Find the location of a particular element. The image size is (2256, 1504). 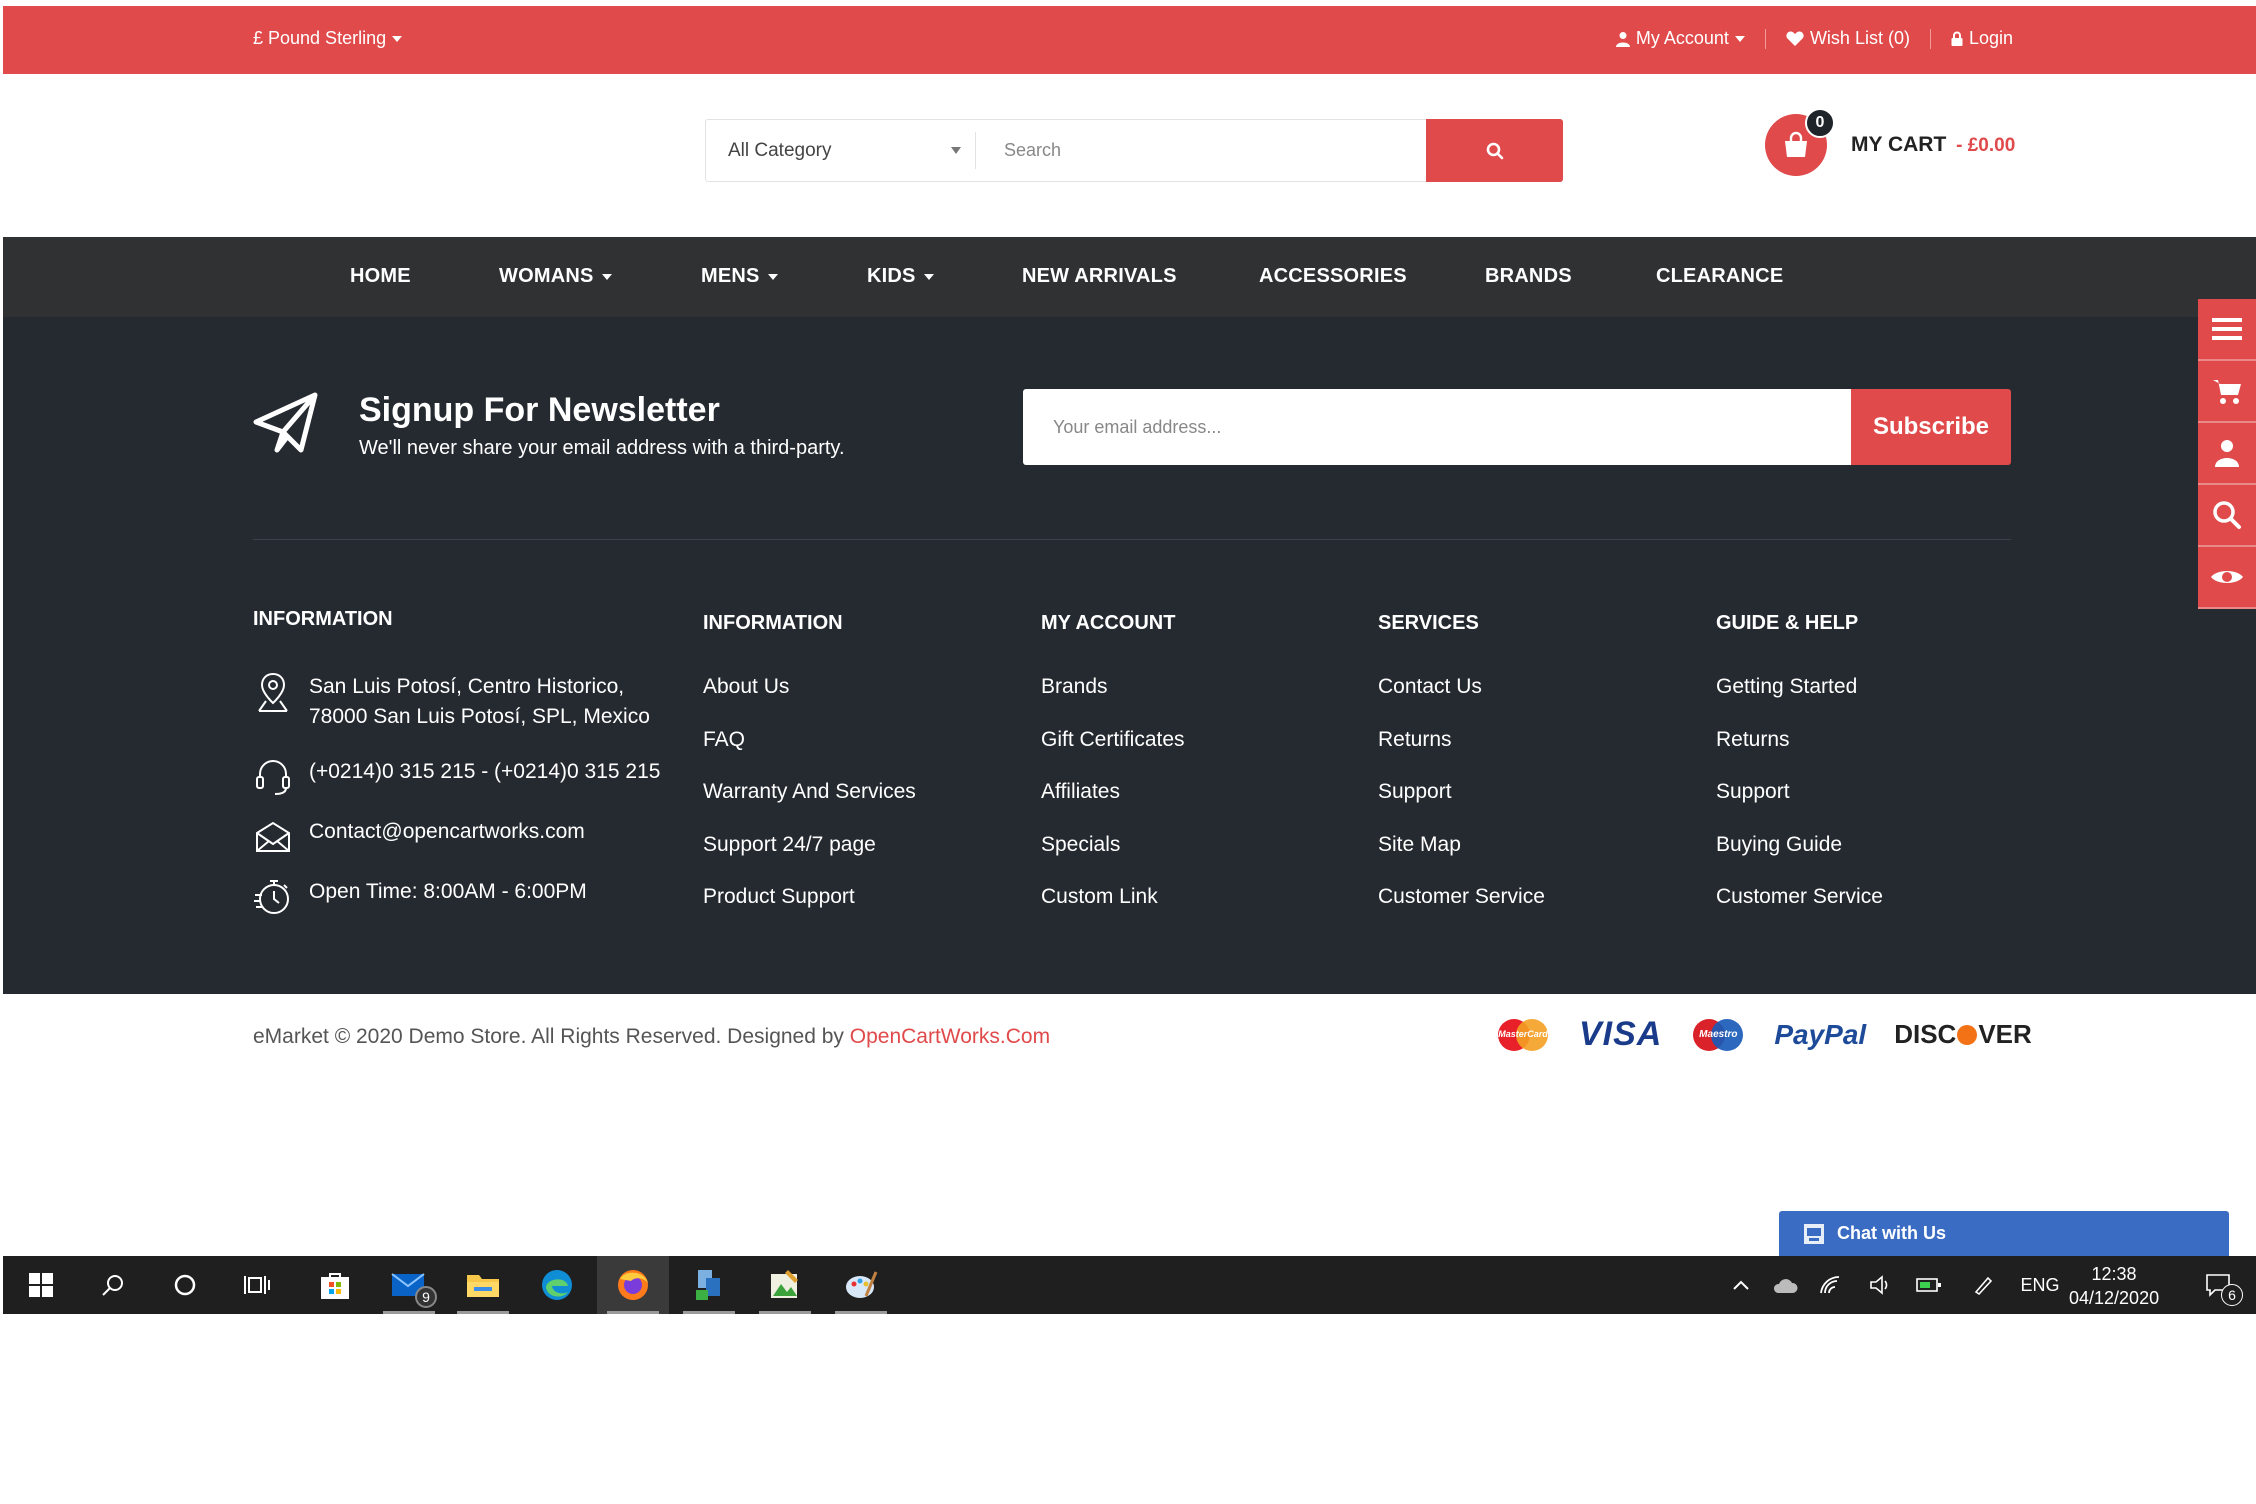

image-editor-app is located at coordinates (785, 1285).